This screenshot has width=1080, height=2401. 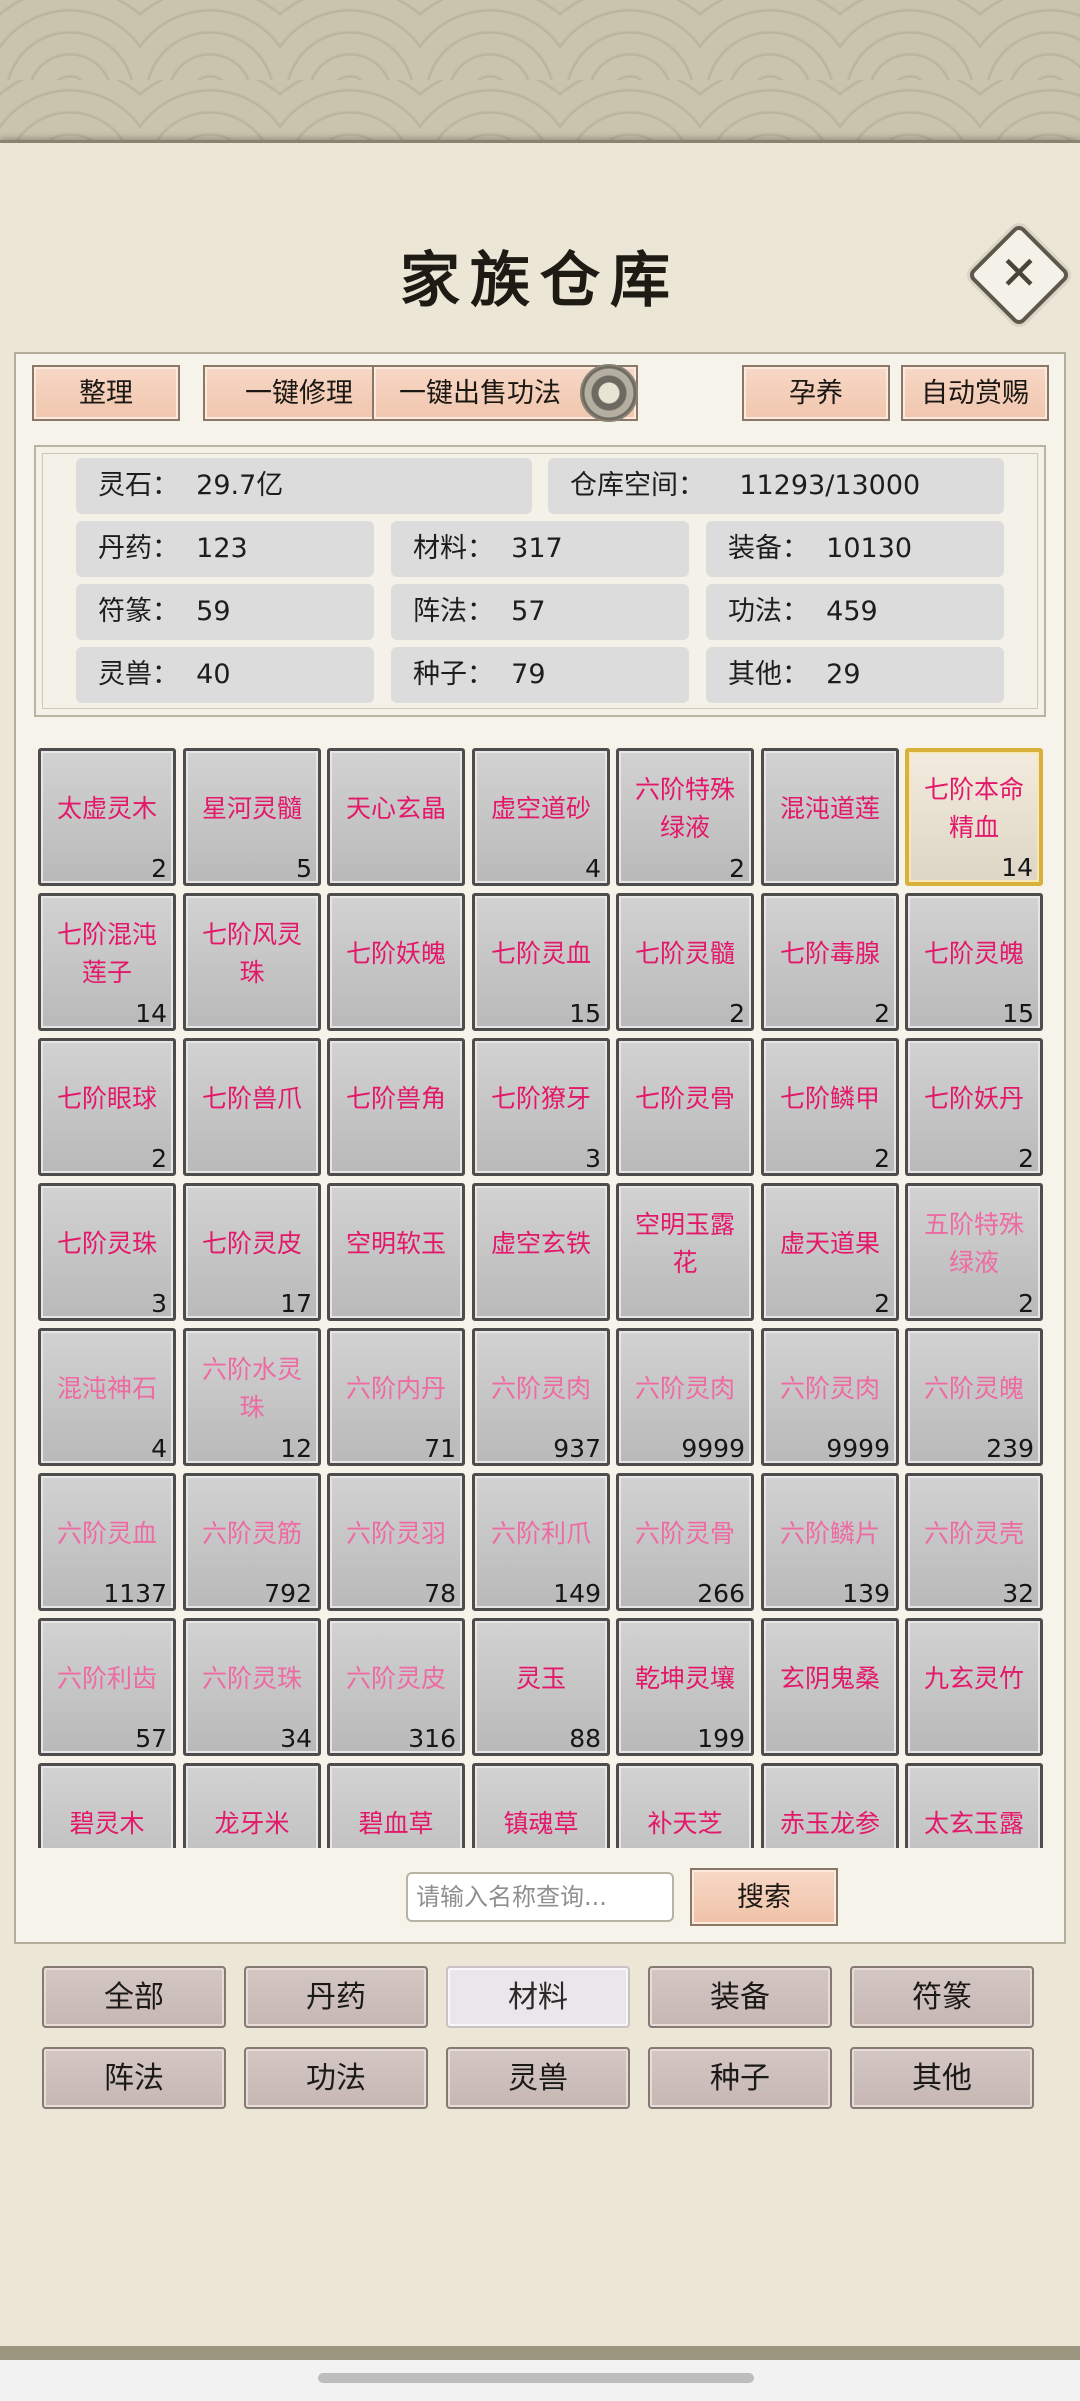 I want to click on item-cell: 六阶灵羽 78, so click(x=396, y=1542).